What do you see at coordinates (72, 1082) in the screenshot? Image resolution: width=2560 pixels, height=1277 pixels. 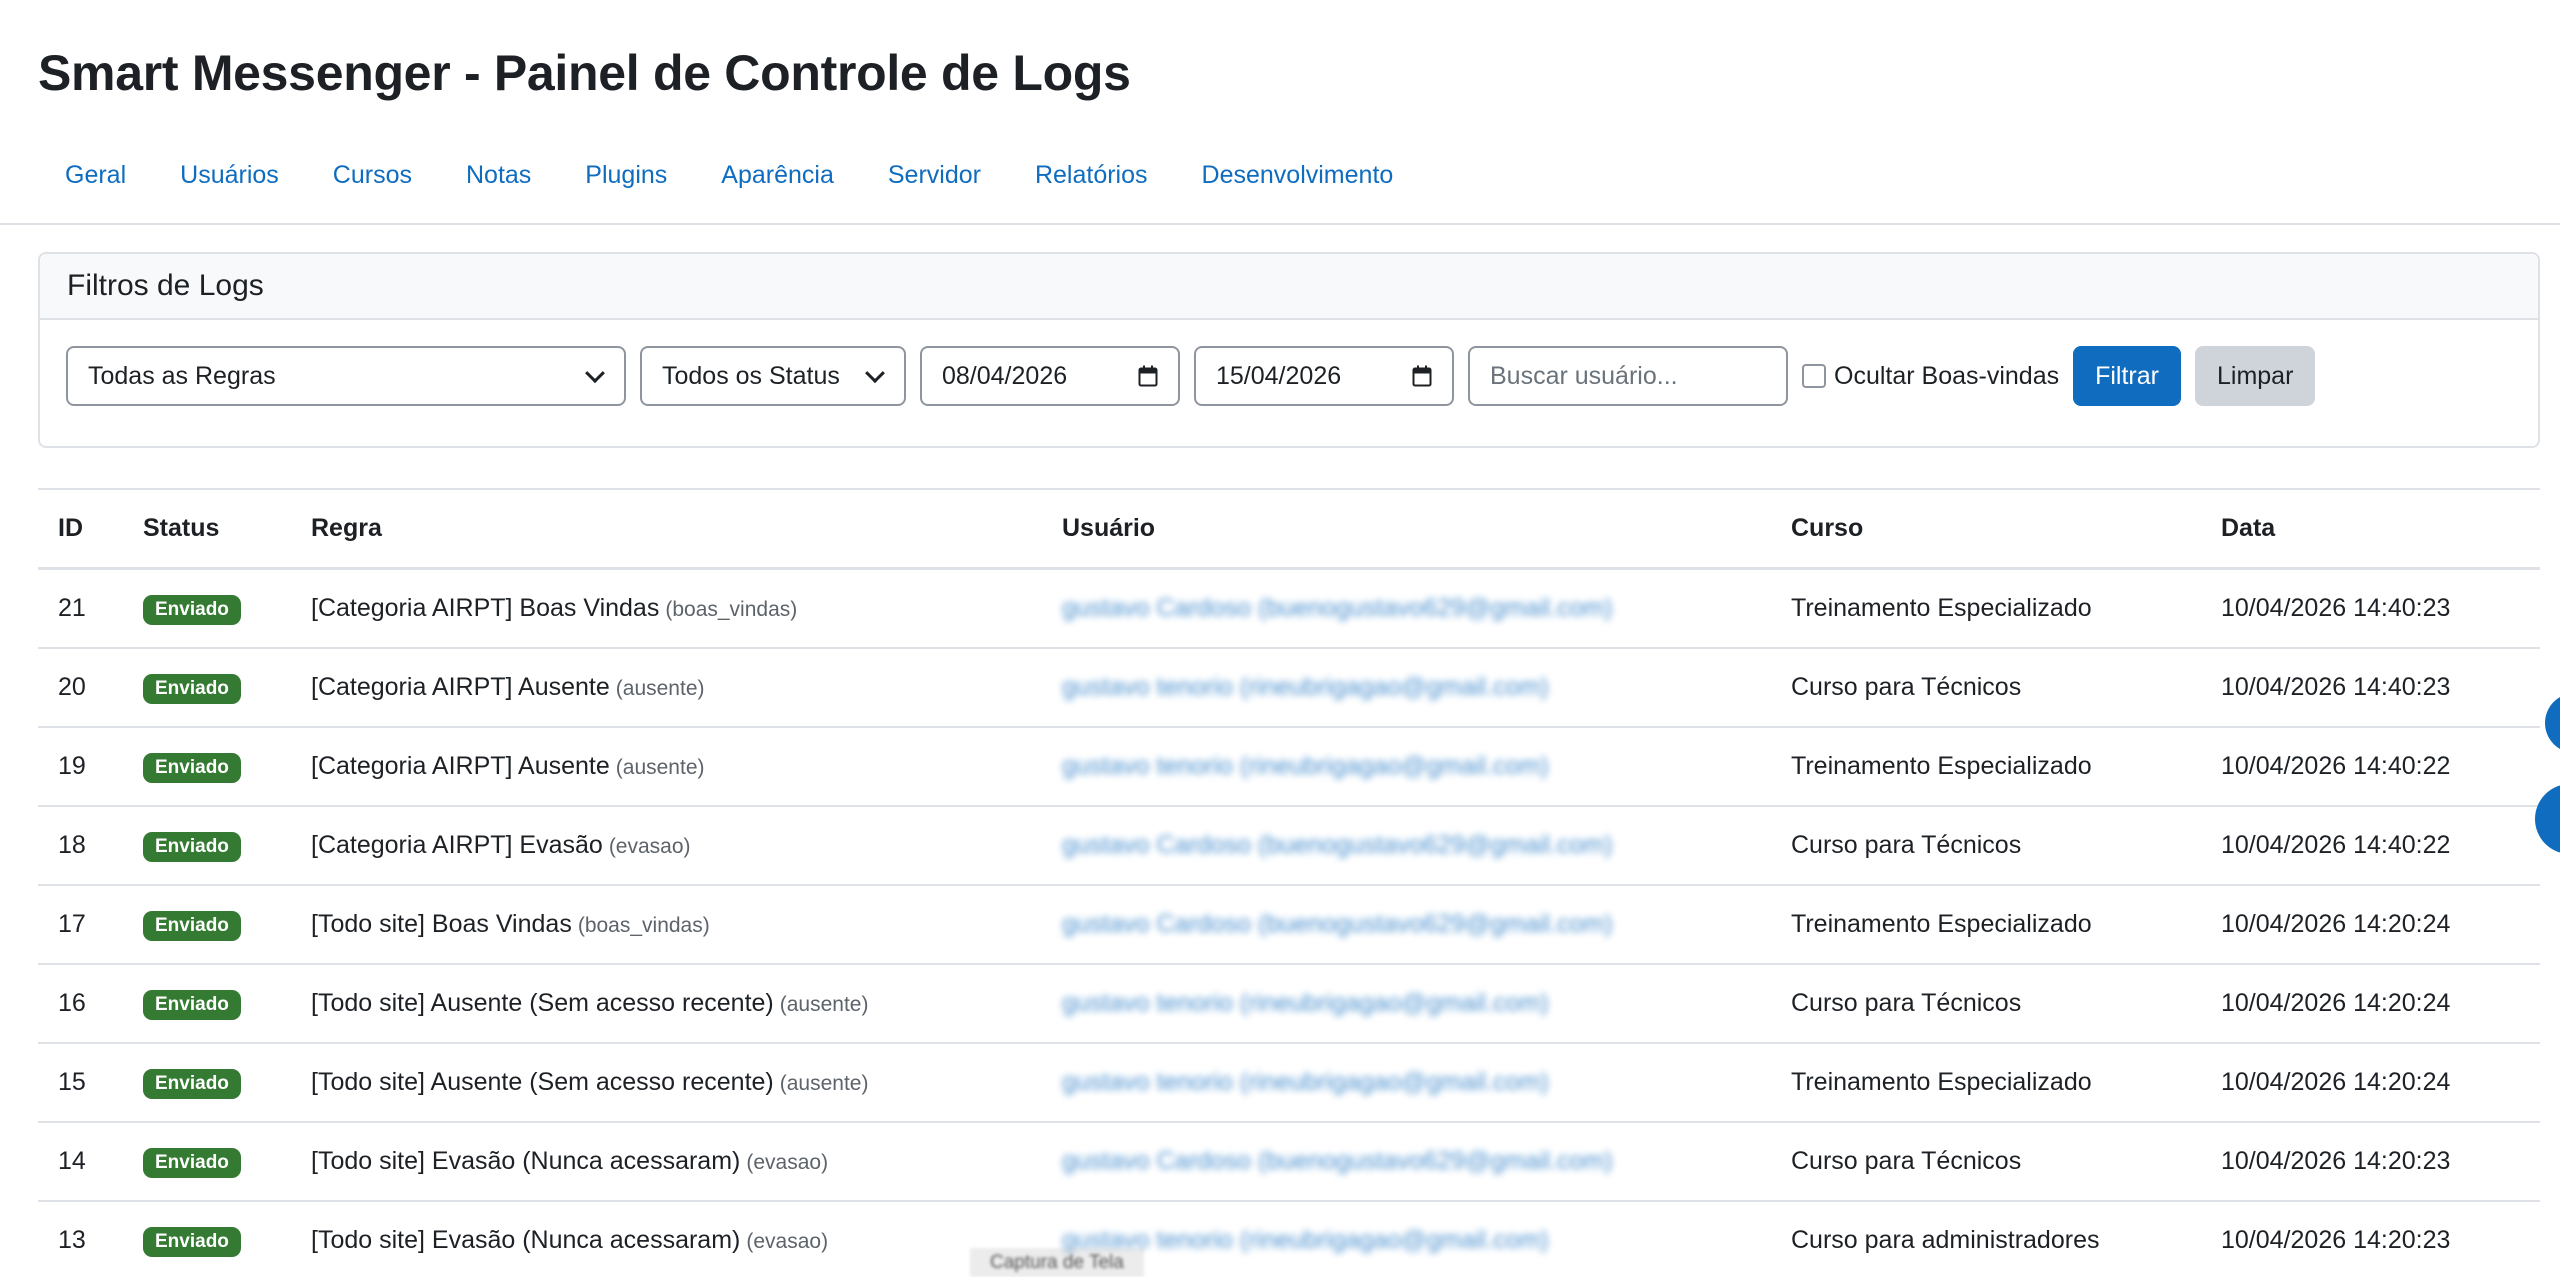 I see `row-id: 15` at bounding box center [72, 1082].